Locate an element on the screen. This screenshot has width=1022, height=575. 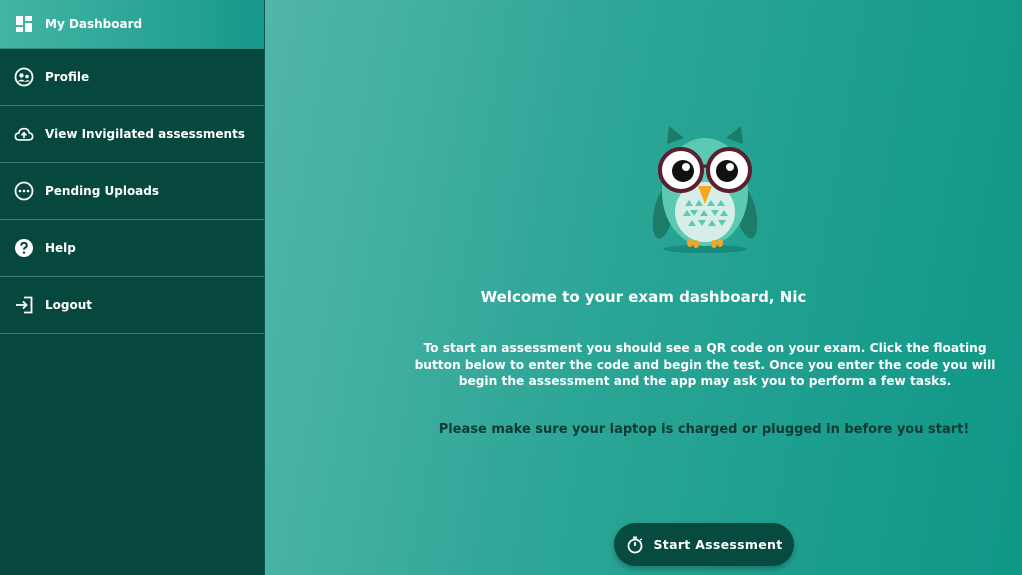
more-horizontal-icon is located at coordinates (24, 191).